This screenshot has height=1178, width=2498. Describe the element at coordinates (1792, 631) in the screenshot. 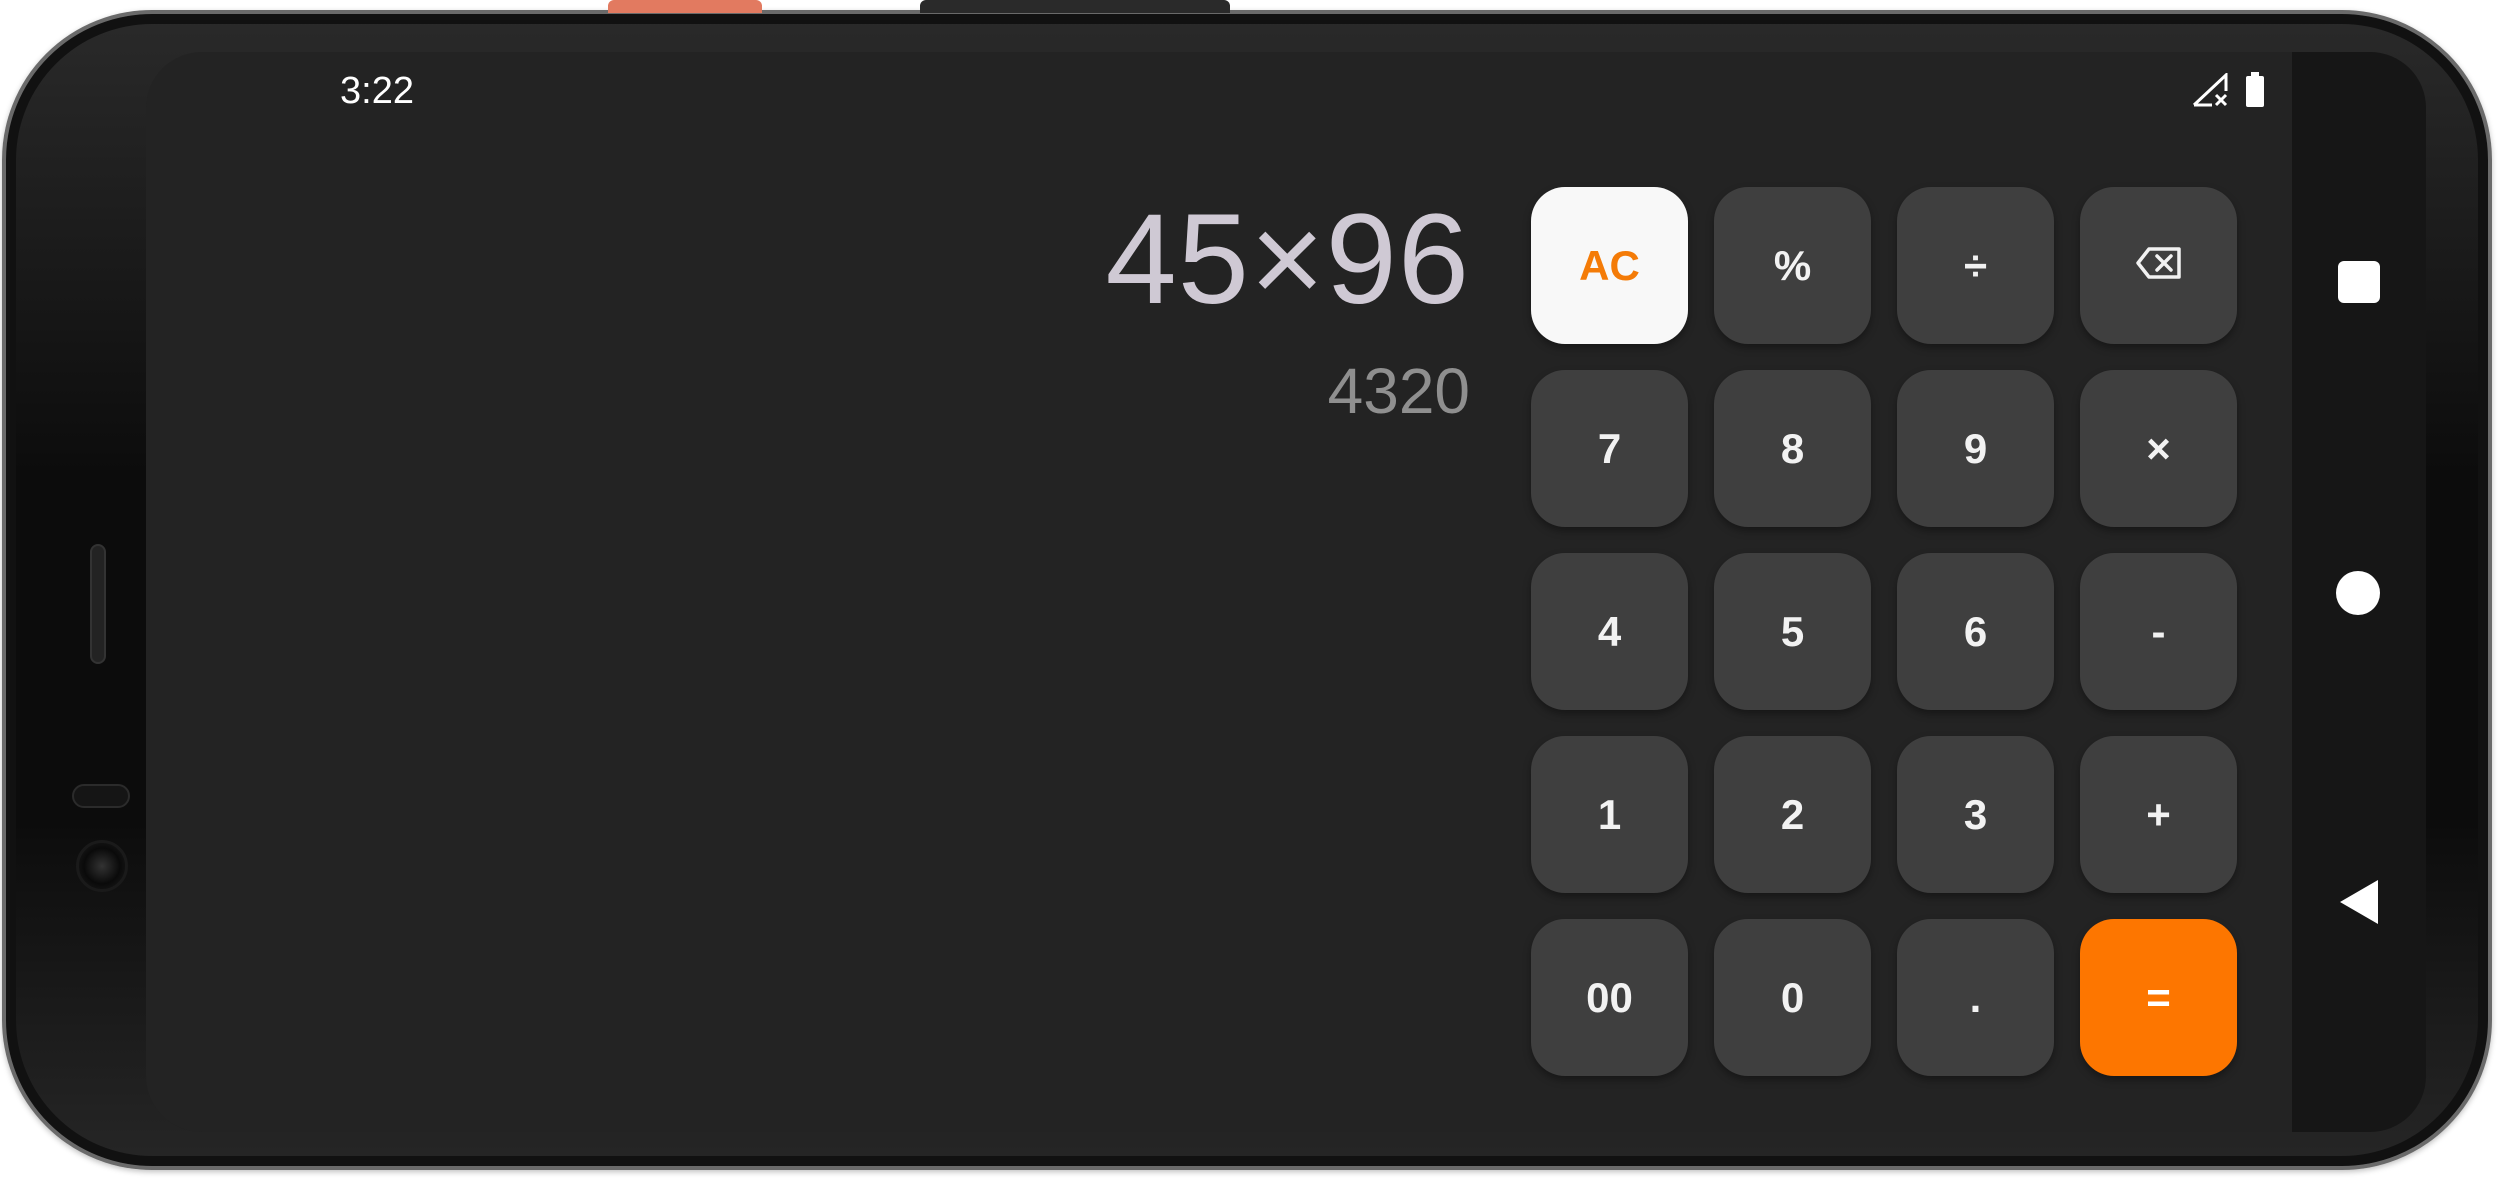

I see `digit-5-button: 5` at that location.